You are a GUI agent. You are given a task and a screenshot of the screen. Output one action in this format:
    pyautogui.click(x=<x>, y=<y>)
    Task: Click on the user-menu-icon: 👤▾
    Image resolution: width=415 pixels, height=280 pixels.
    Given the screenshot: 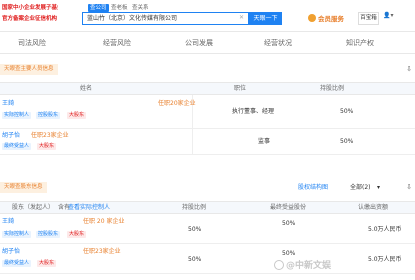 What is the action you would take?
    pyautogui.click(x=388, y=15)
    